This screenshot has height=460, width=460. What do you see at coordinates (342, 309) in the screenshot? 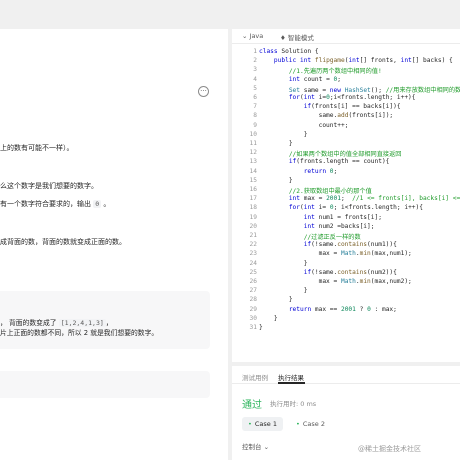
I see `code-text: return max == 2001 ? 0 : max;` at bounding box center [342, 309].